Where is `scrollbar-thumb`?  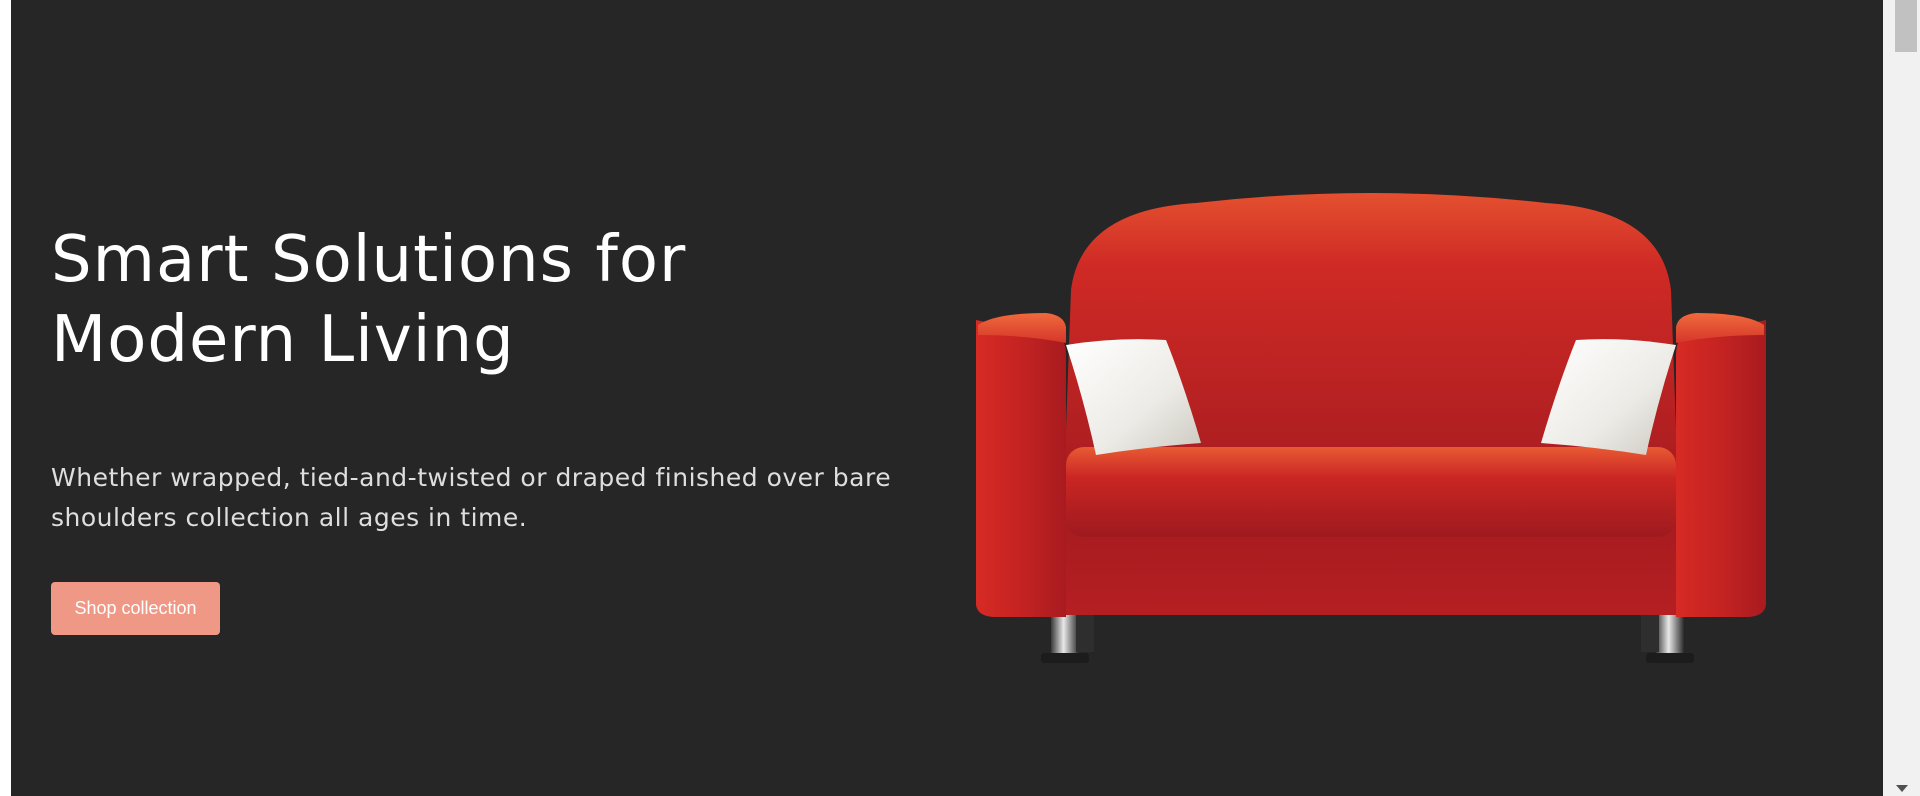
scrollbar-thumb is located at coordinates (1906, 26).